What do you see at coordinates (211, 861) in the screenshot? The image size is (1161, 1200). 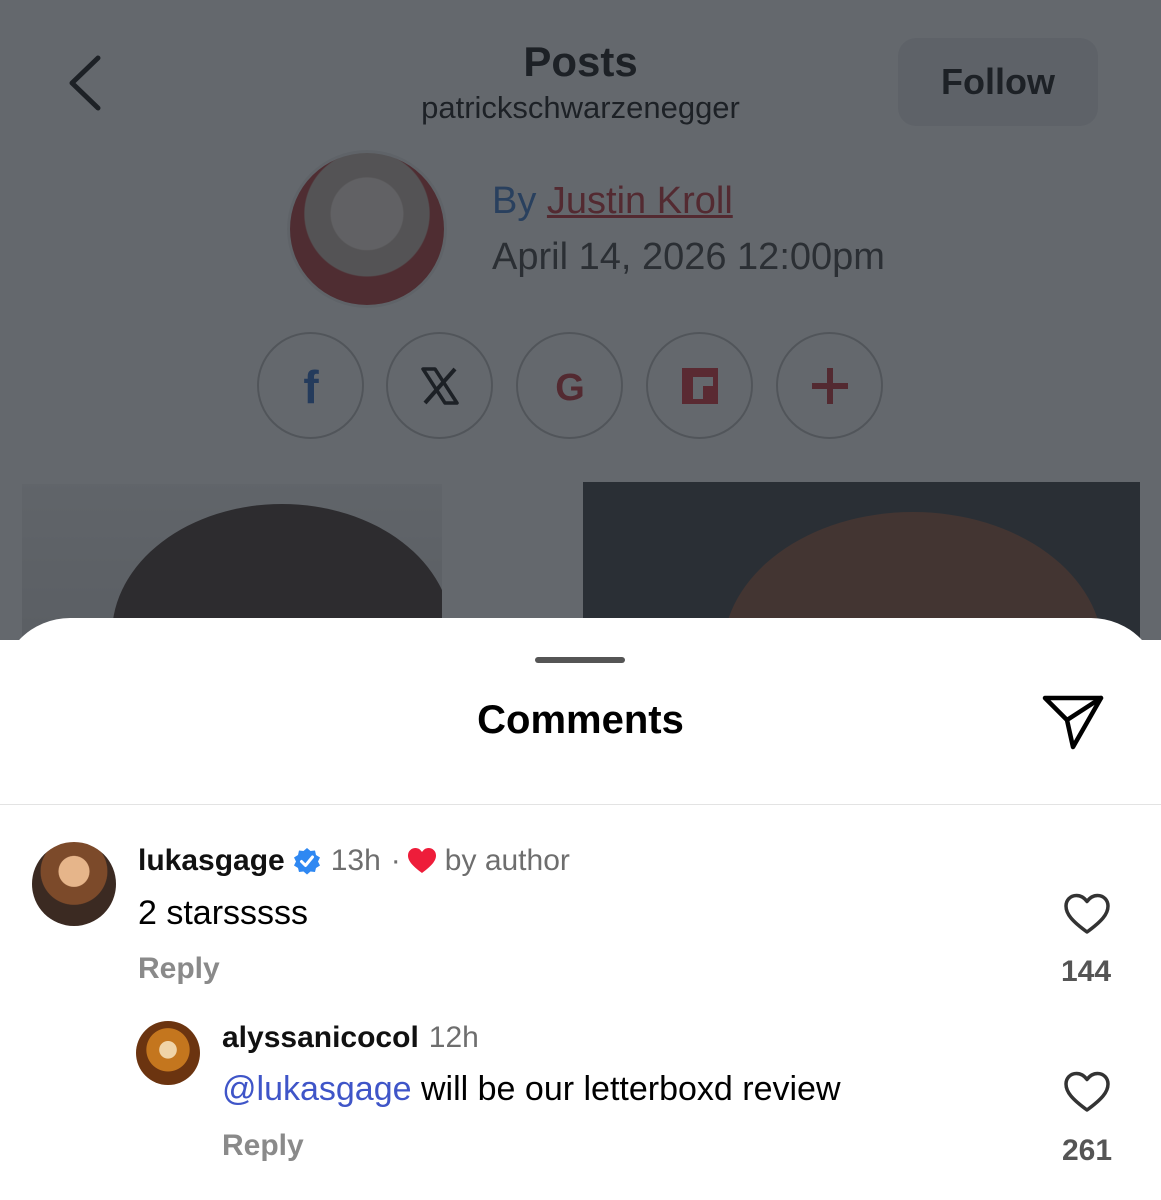 I see `comment-username: lukasgage` at bounding box center [211, 861].